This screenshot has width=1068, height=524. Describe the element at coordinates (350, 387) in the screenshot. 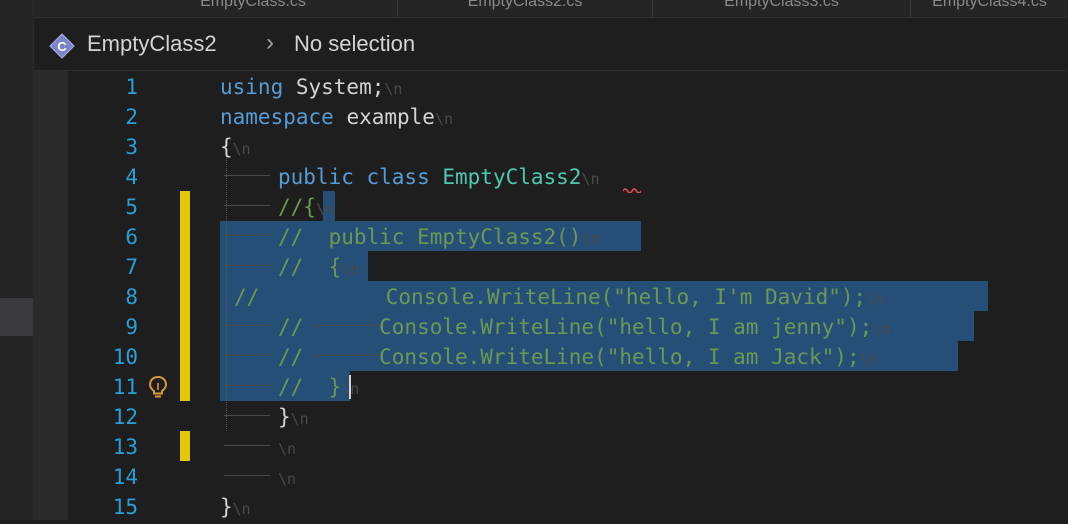

I see `text-cursor` at that location.